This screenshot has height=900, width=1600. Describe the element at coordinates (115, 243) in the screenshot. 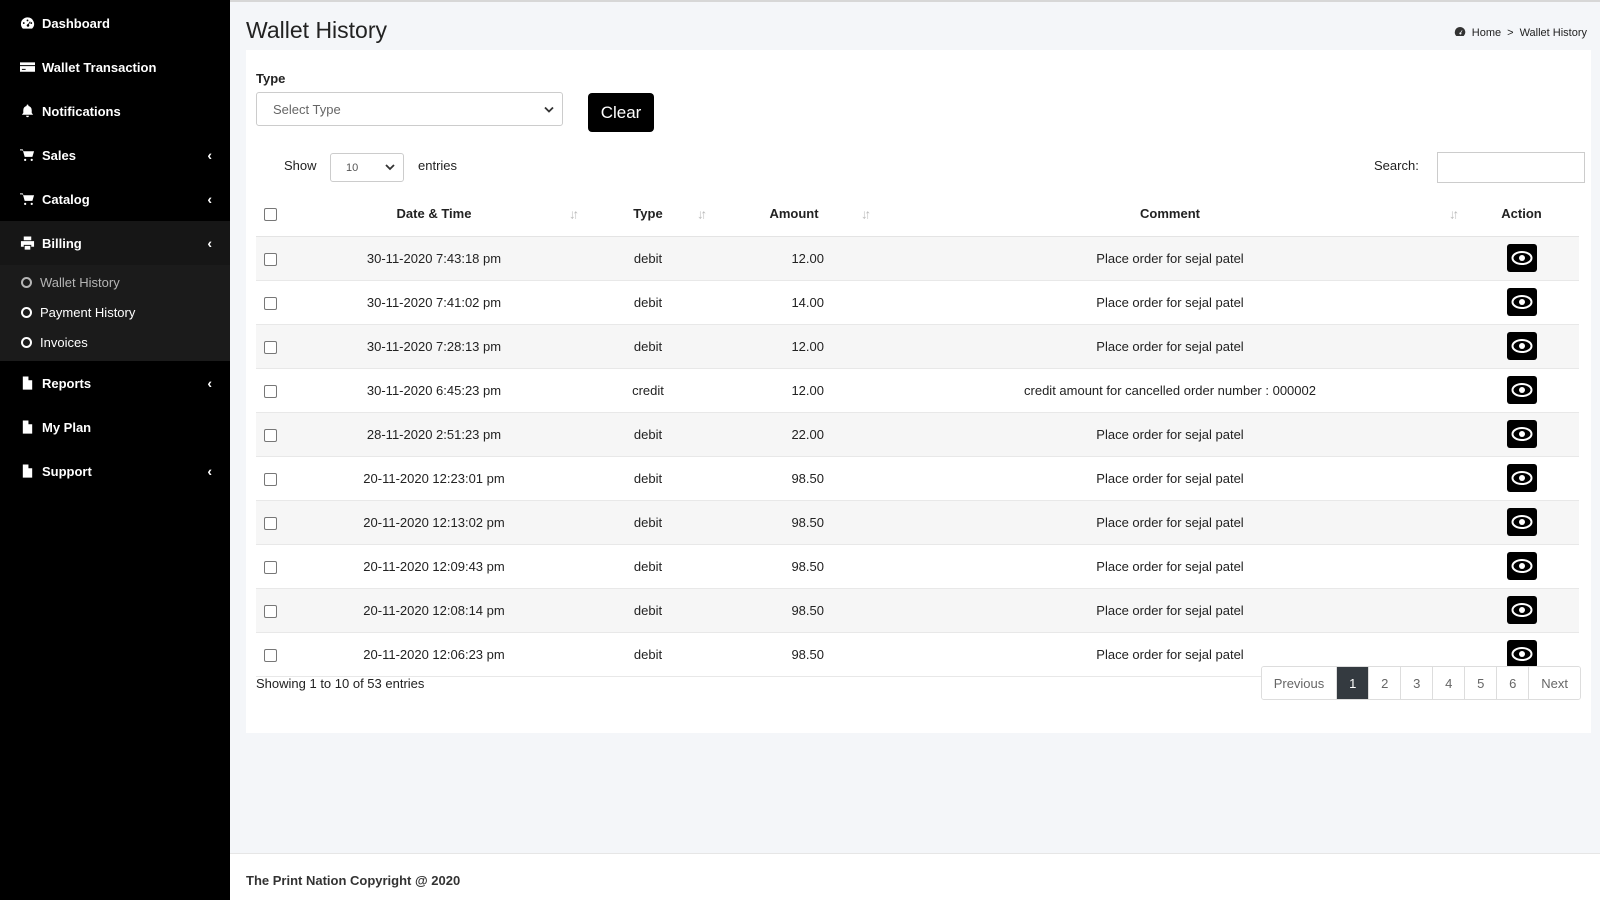

I see `sidebar-item-billing: Billing ‹` at that location.